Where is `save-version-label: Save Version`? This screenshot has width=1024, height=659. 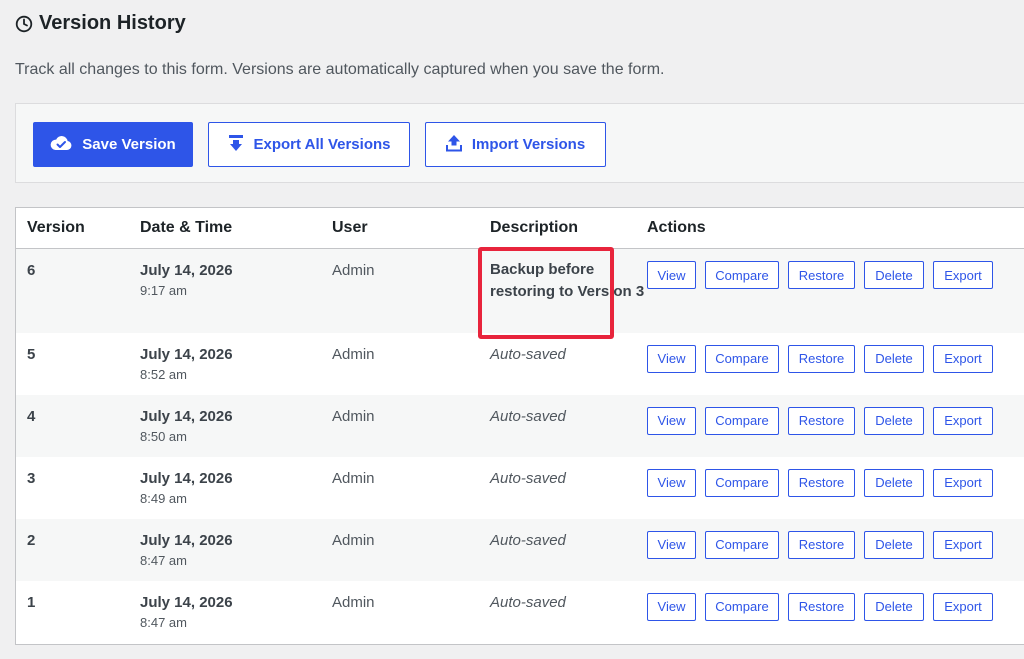 save-version-label: Save Version is located at coordinates (129, 144).